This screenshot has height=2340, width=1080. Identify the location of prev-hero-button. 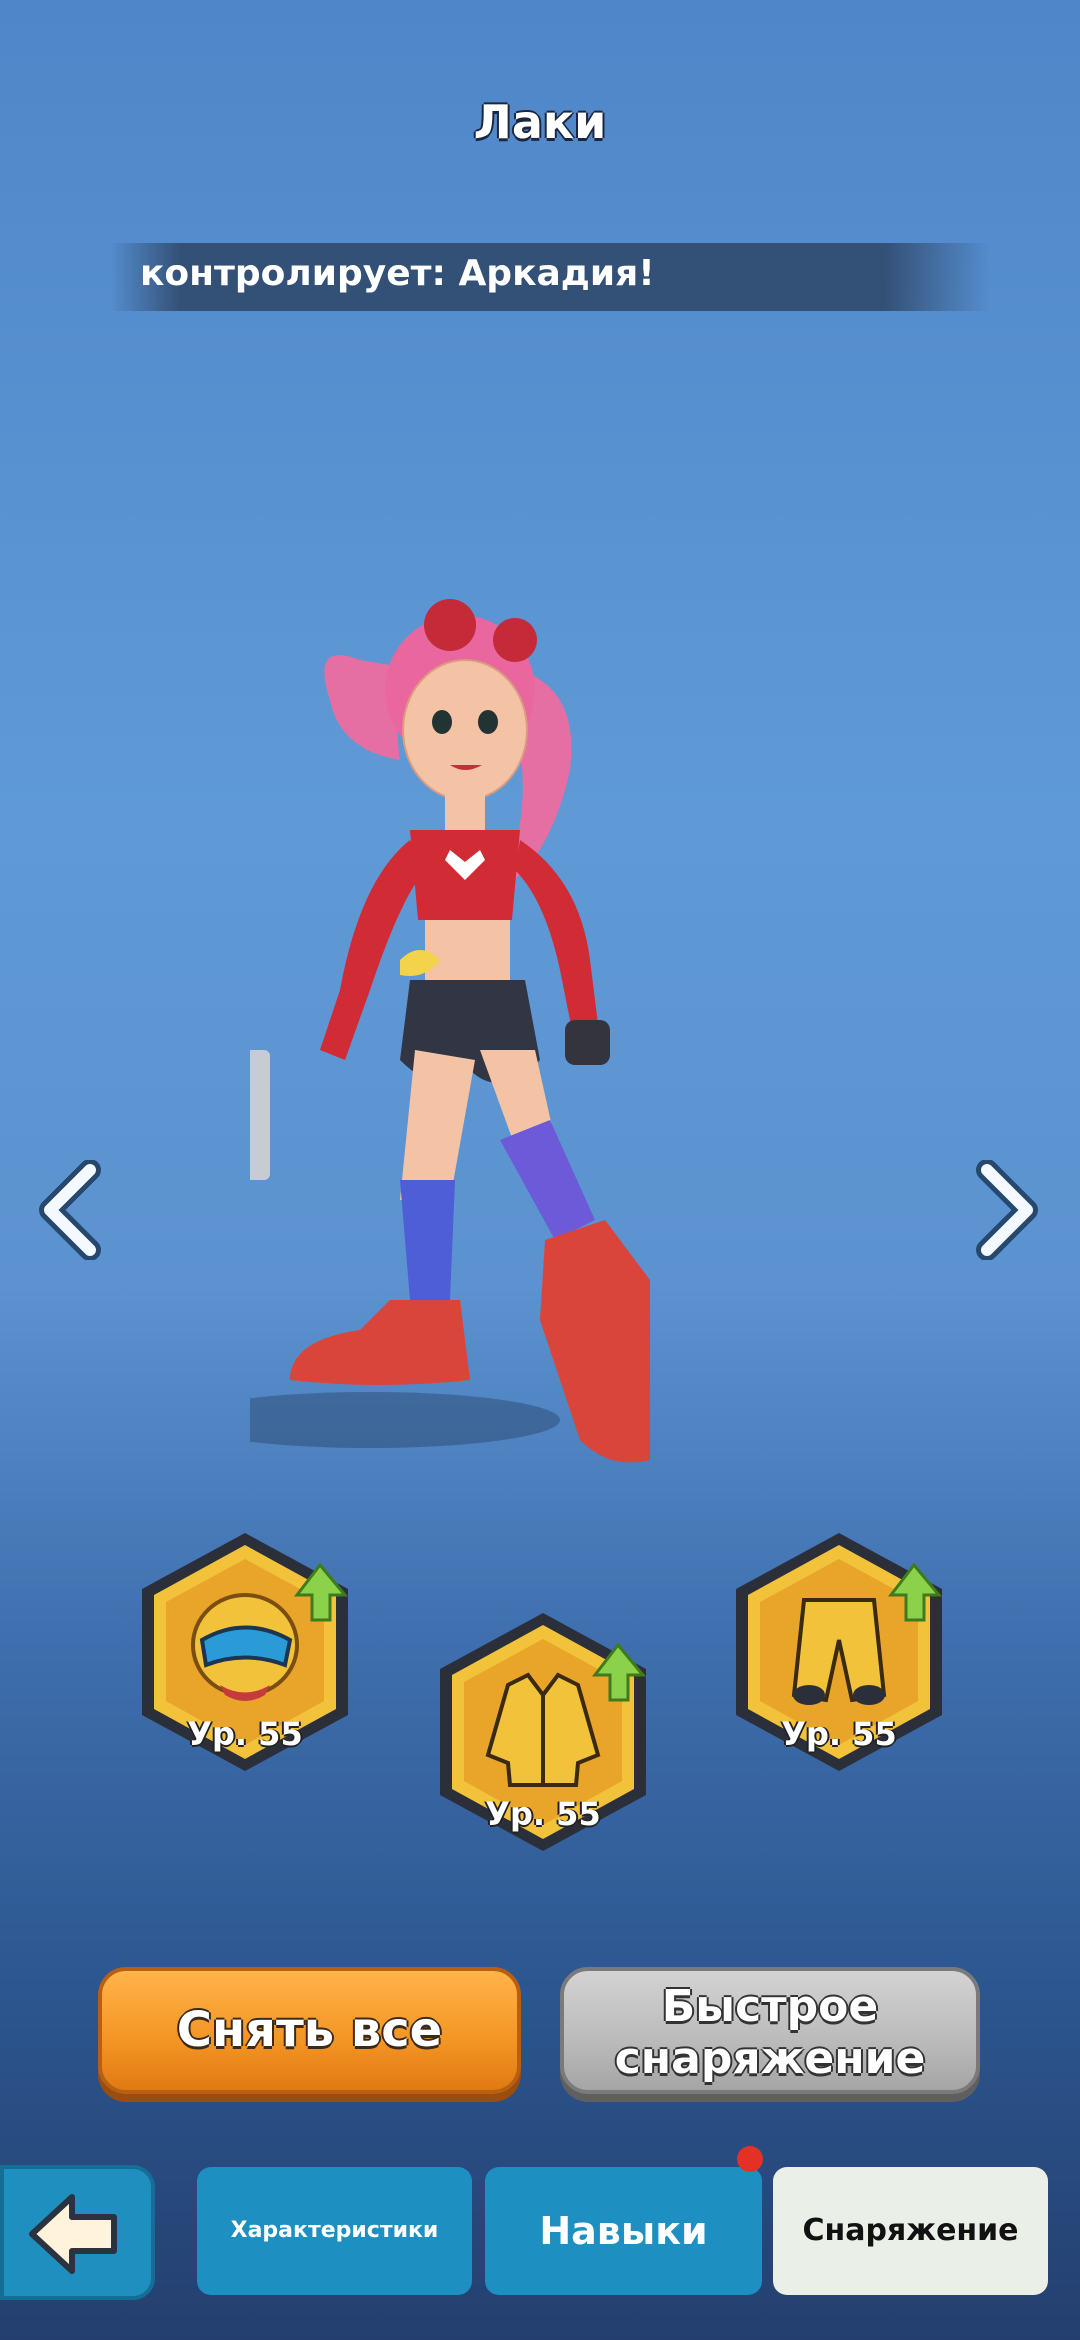
(70, 1210).